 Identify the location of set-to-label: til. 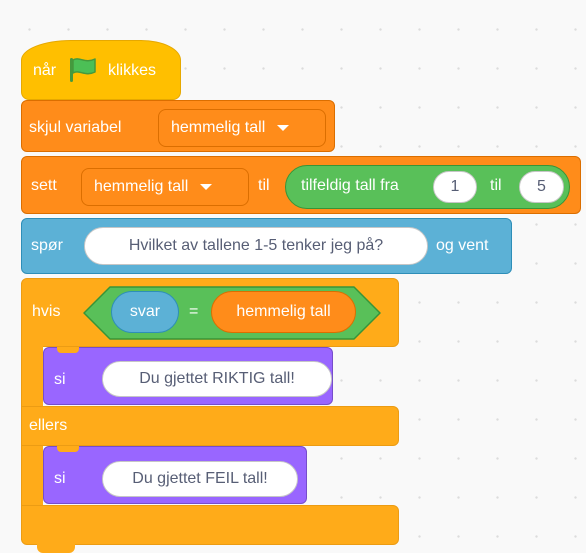
(264, 185).